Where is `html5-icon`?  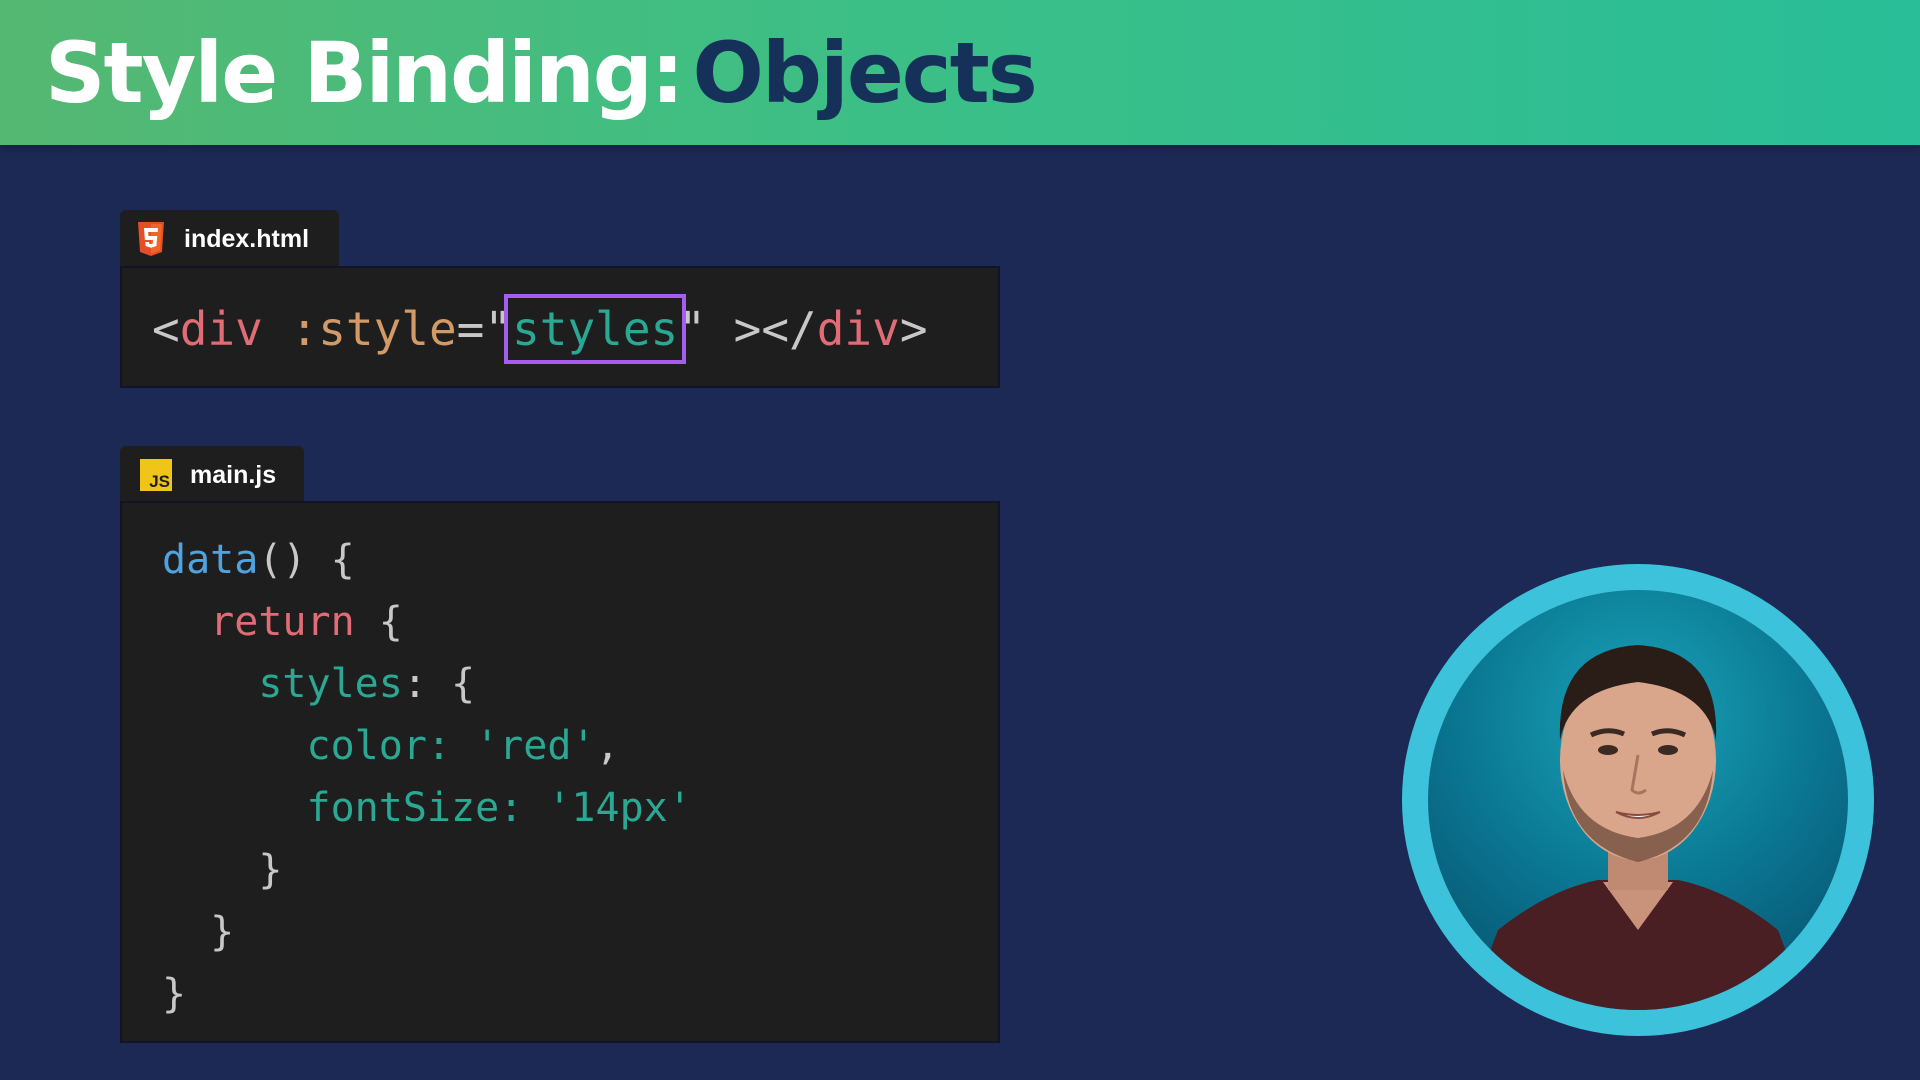 html5-icon is located at coordinates (151, 239).